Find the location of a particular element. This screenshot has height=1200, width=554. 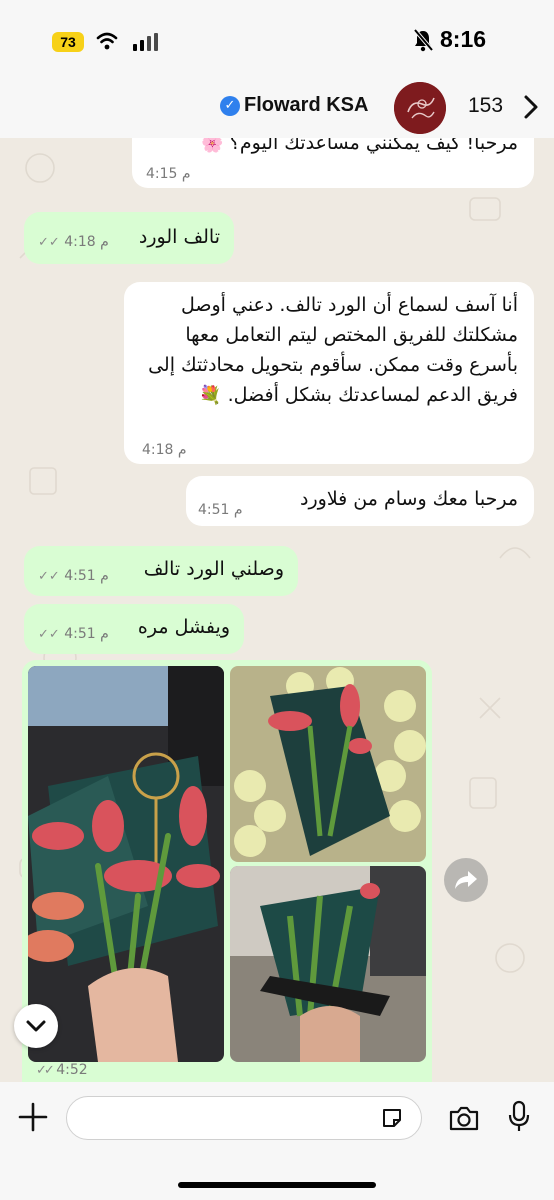

tulip-bouquet-car-image is located at coordinates (126, 864).